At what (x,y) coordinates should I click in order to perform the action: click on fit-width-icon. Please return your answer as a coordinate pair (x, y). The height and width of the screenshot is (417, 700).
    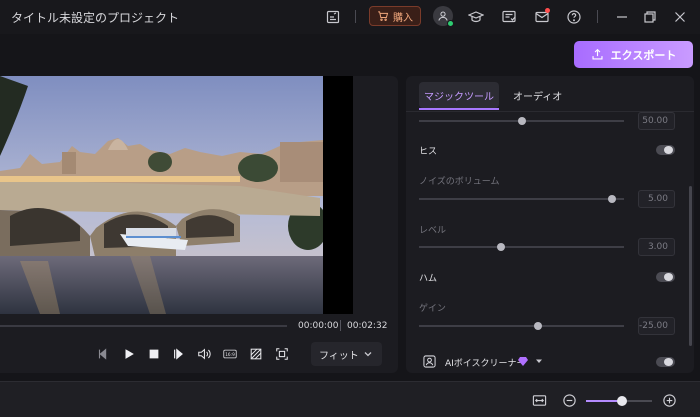
    Looking at the image, I should click on (539, 400).